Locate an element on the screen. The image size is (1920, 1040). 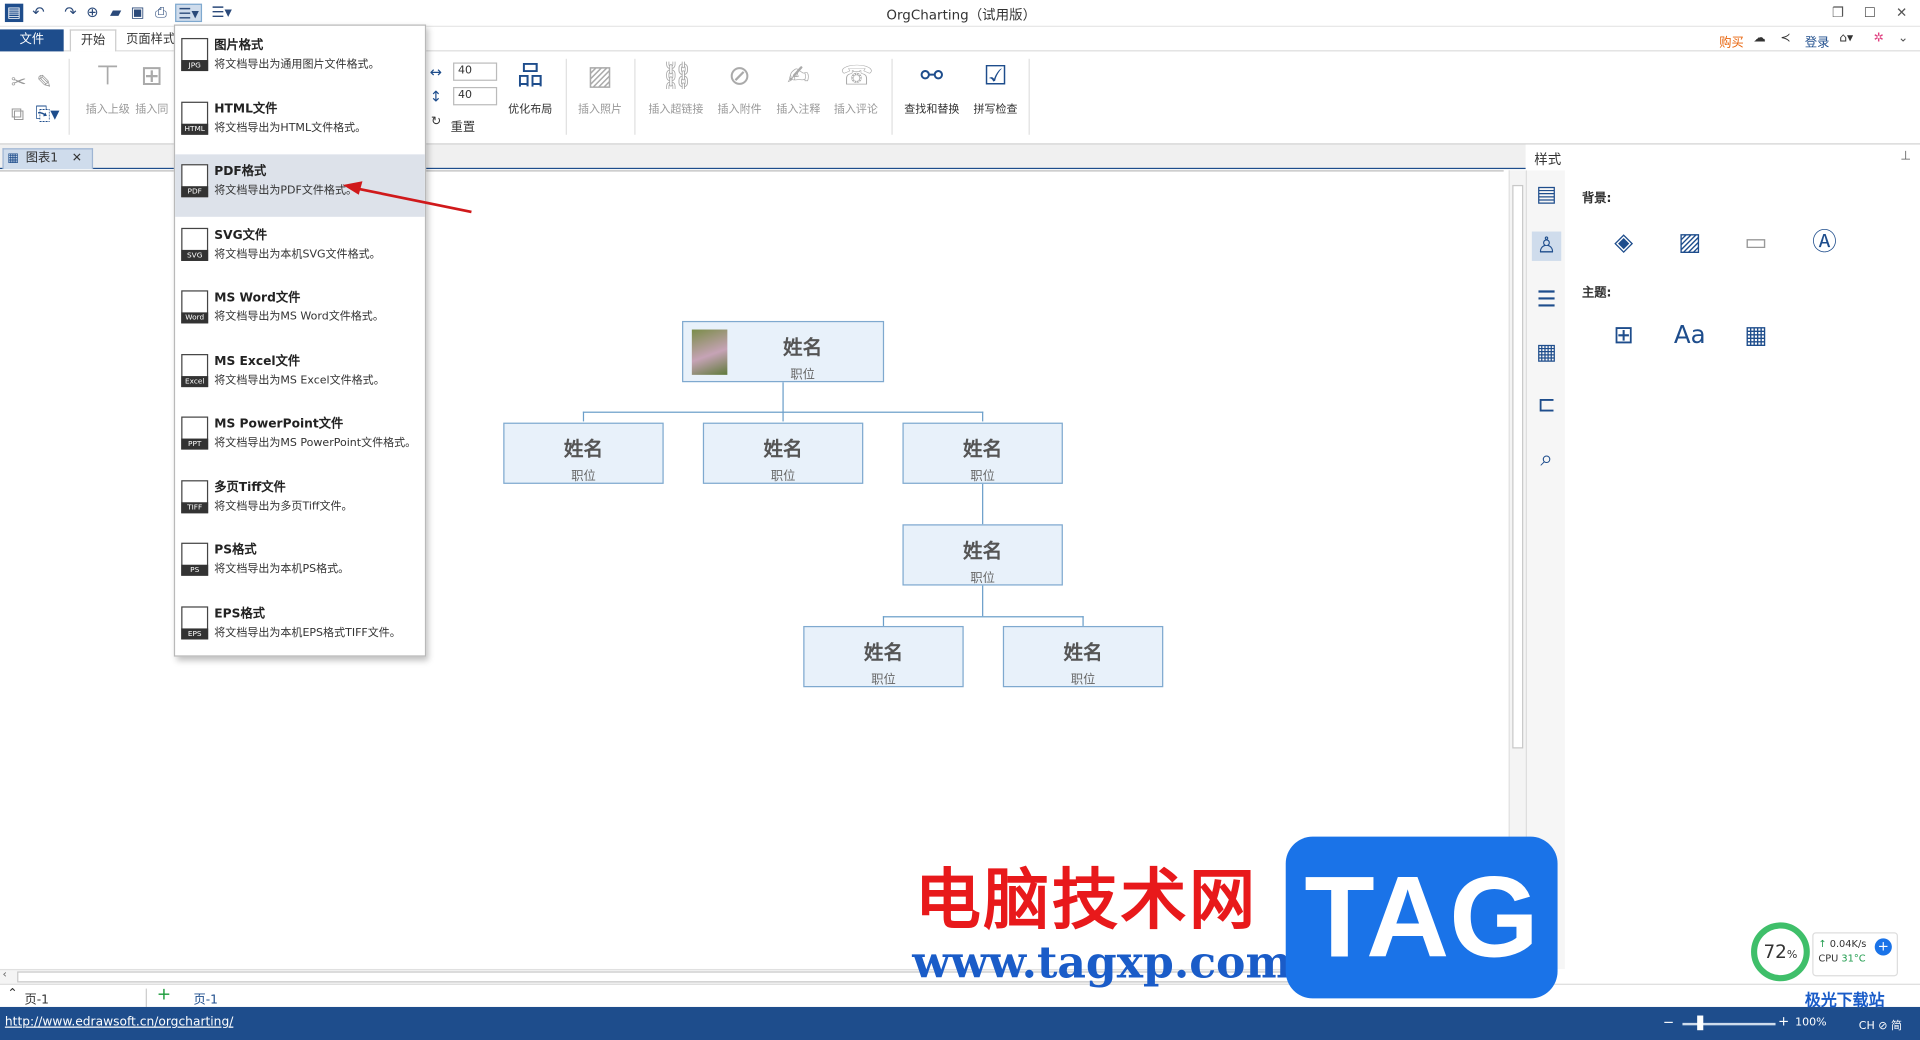
export-menu-item: Word MS Word文件 将文档导出为MS Word文件格式。 is located at coordinates (300, 312).